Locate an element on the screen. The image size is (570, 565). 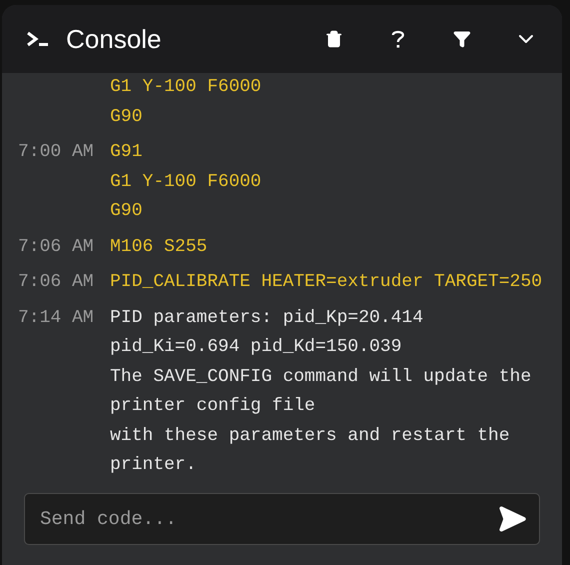
console-line: G91 is located at coordinates (127, 152).